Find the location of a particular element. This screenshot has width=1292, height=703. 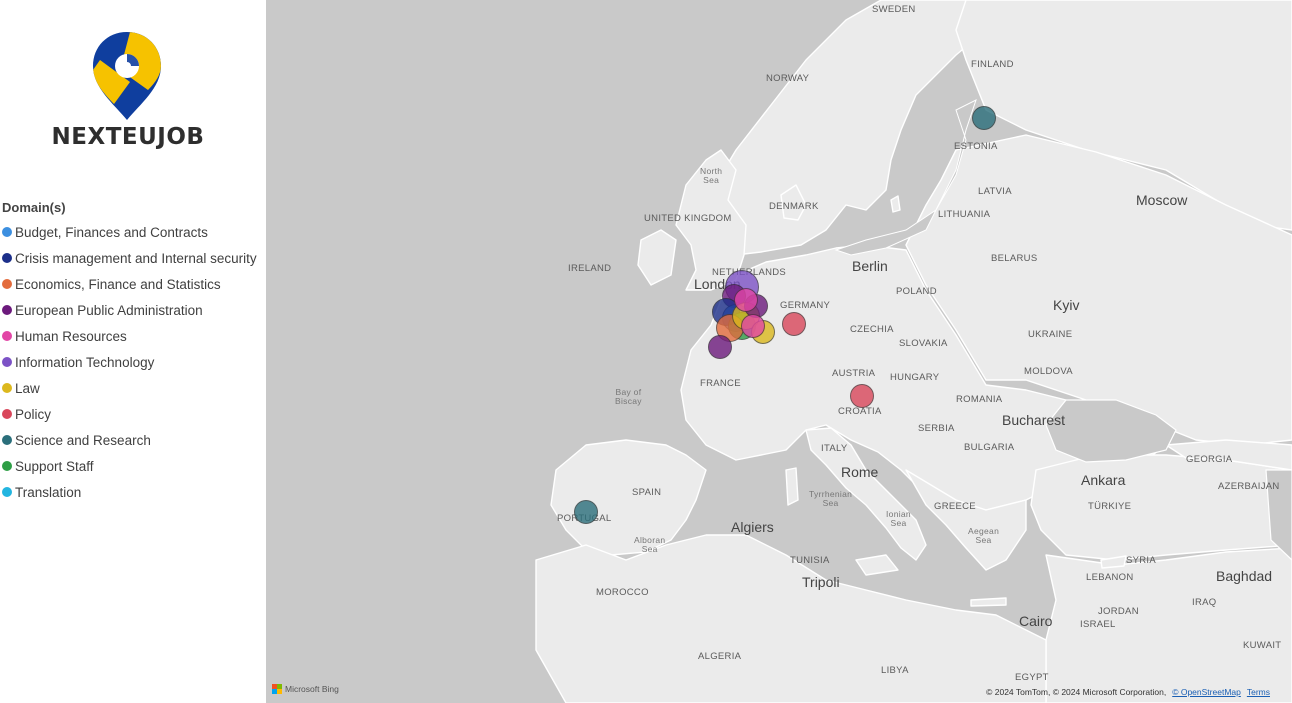

legend-item: Crisis management and Internal security is located at coordinates (129, 258).